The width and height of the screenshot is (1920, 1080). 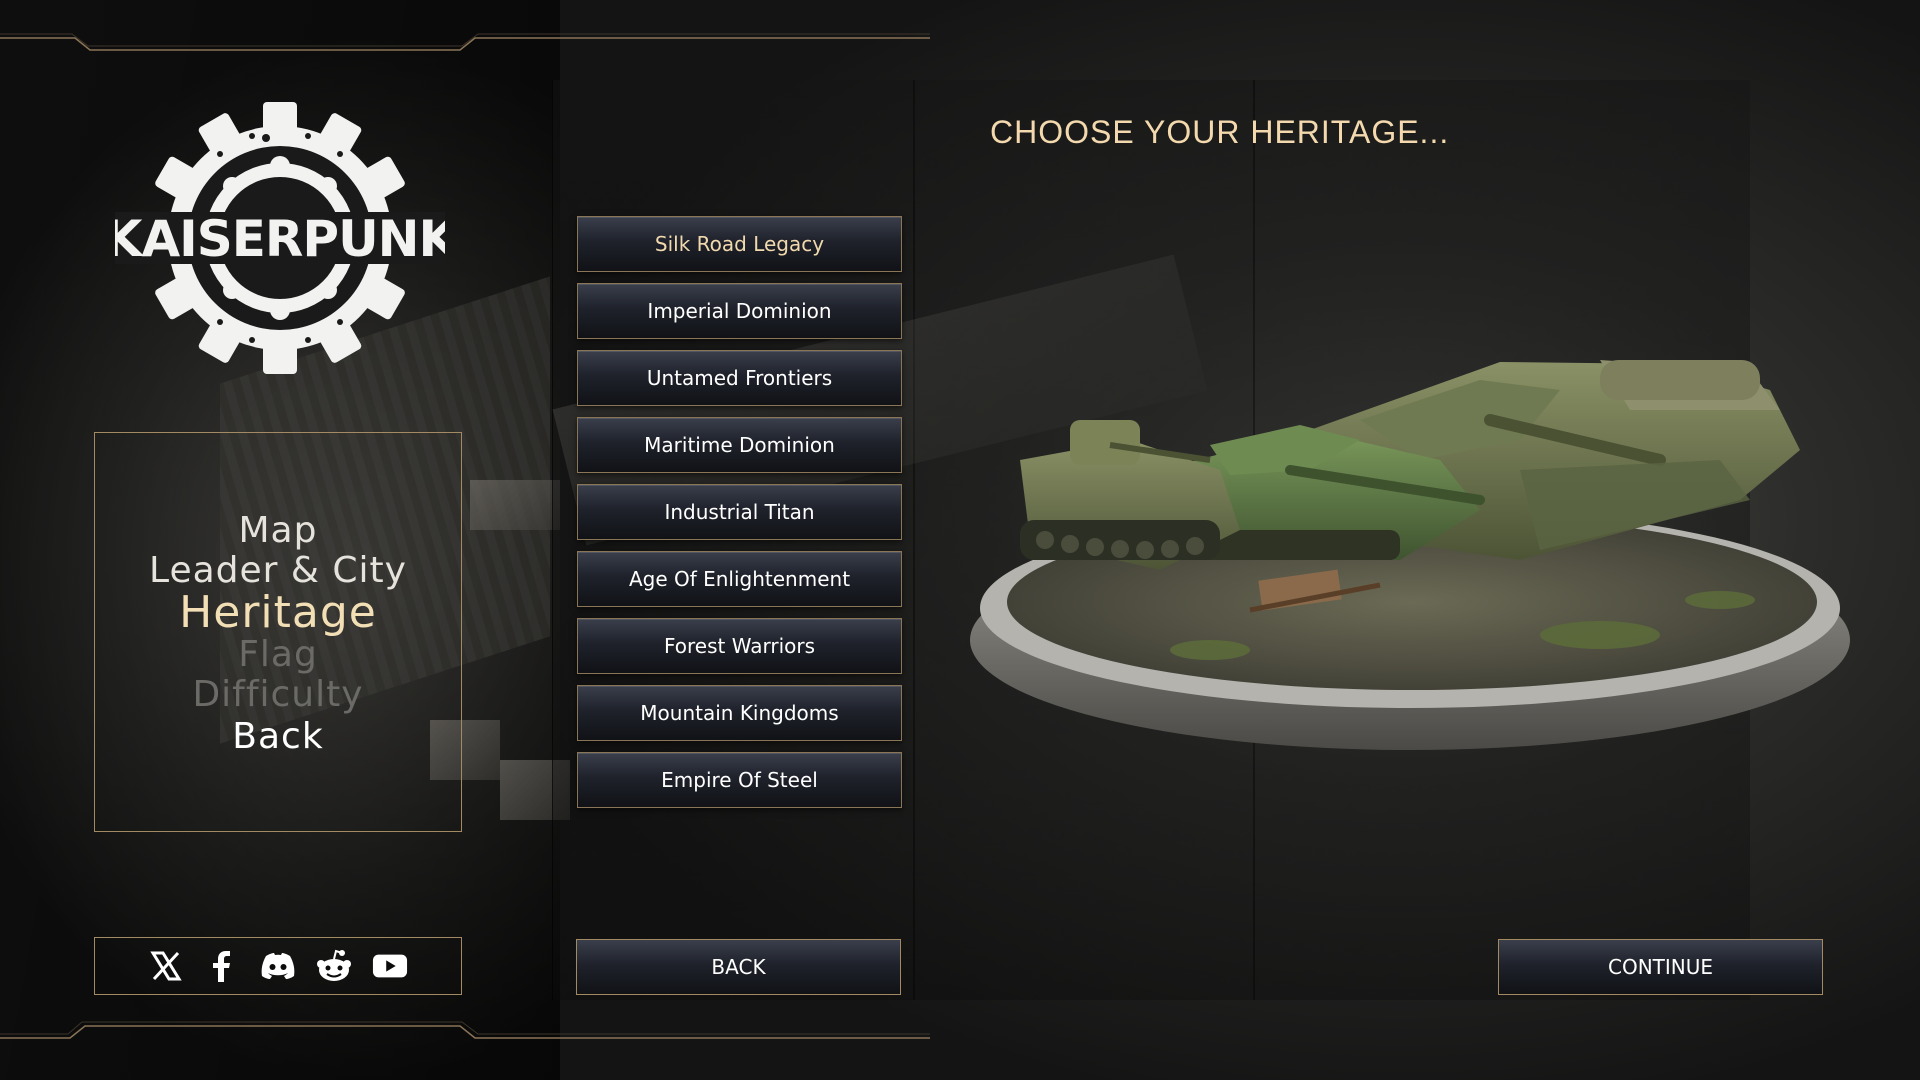 I want to click on heritage-option-empire-of-steel: Empire Of Steel, so click(x=739, y=780).